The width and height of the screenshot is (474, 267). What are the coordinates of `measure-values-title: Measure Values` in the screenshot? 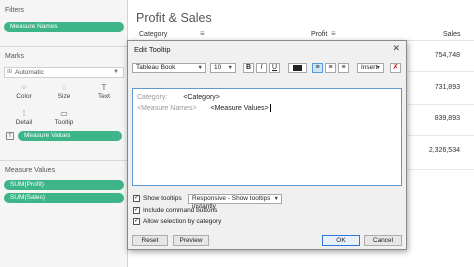 It's located at (30, 170).